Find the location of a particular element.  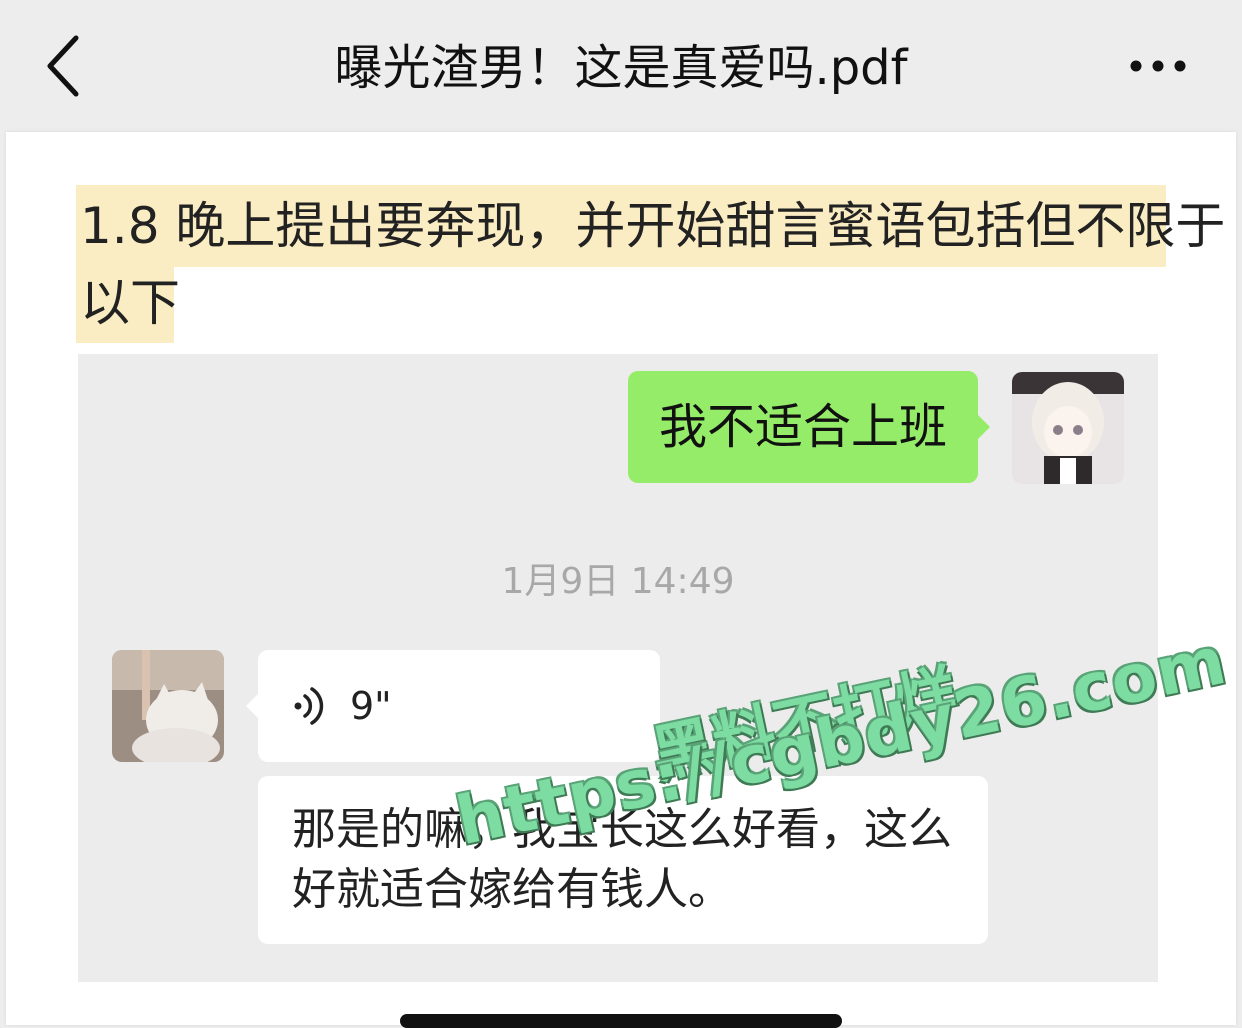

received-message-text: 那是的嘛，我宝长这么好看，这么好就适合嫁给有钱人。 is located at coordinates (622, 859).